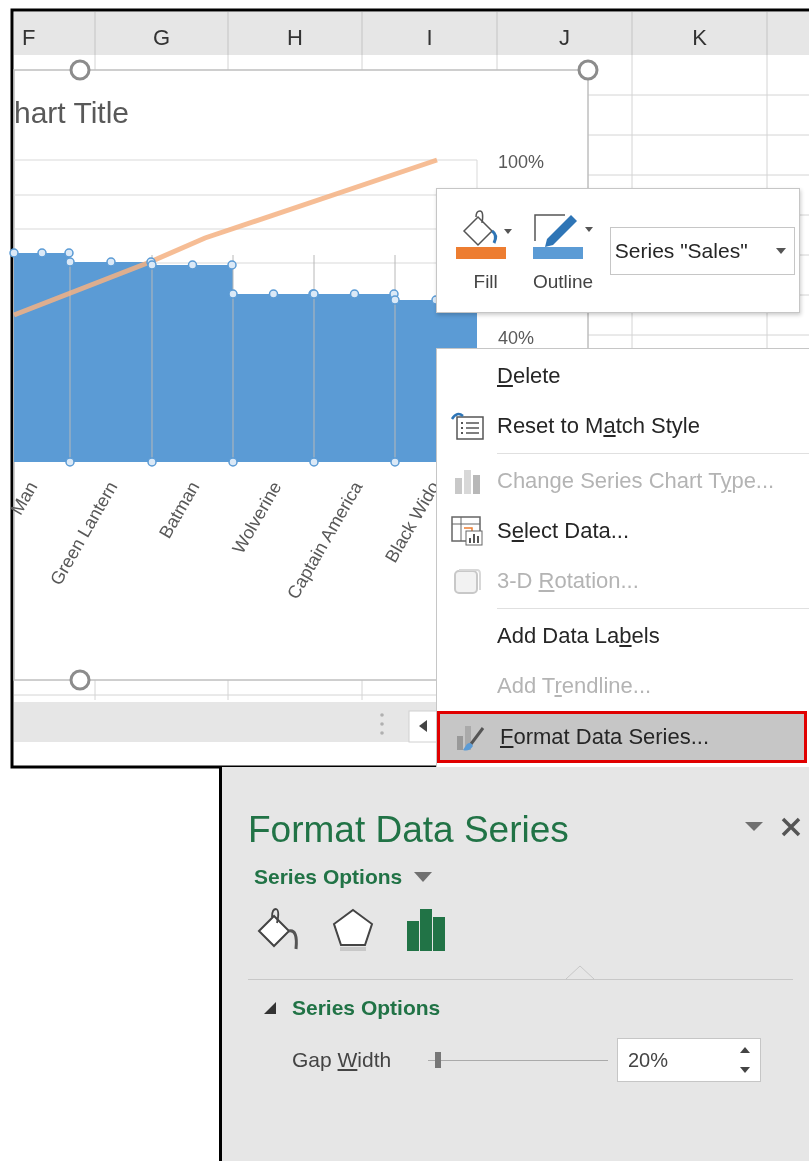 This screenshot has height=1161, width=809. I want to click on menu-item: Reset to Match Style, so click(623, 426).